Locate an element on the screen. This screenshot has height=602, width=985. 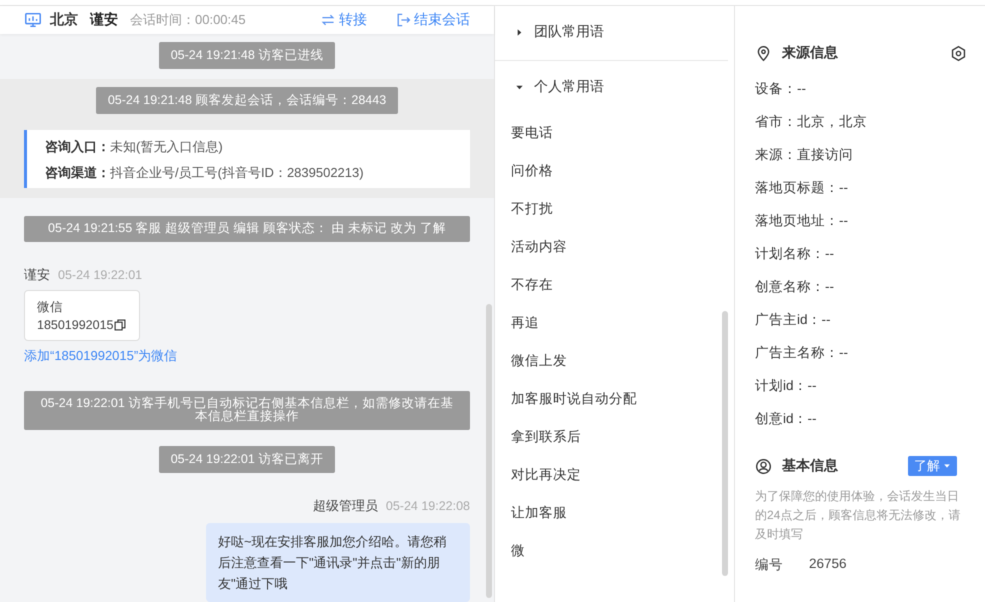
phrase-item: 不打扰 is located at coordinates (614, 209).